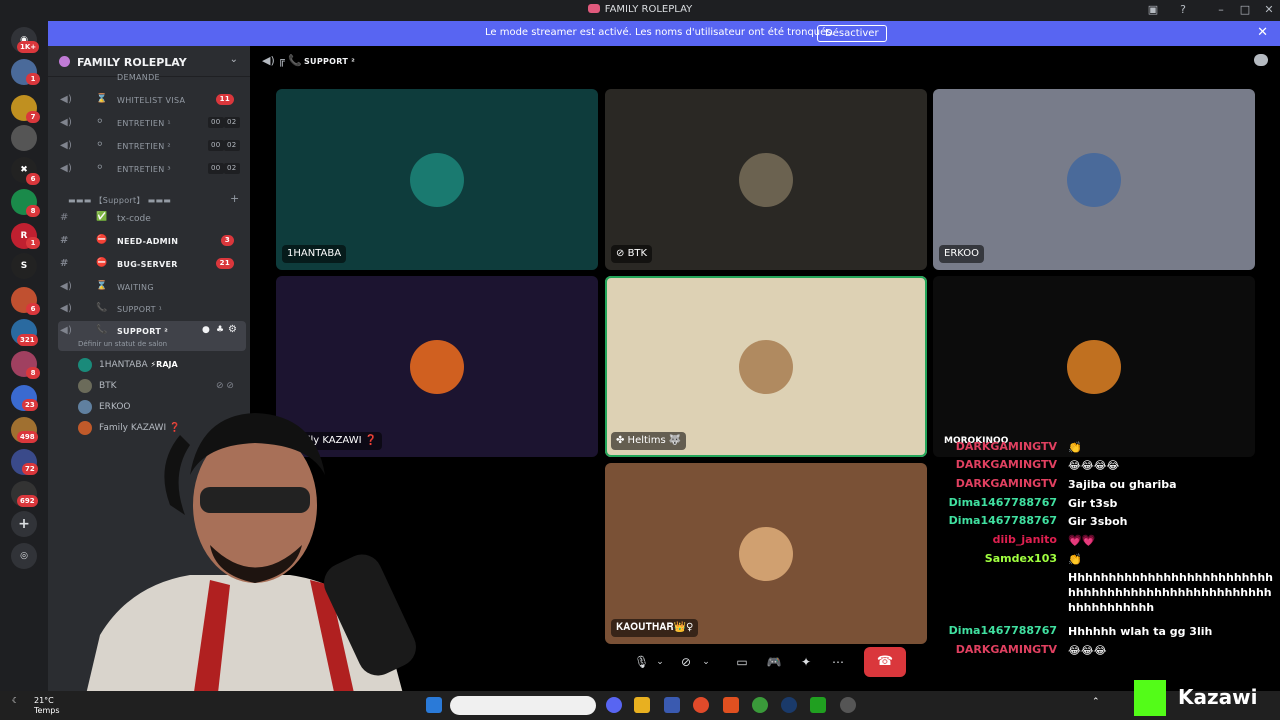 The height and width of the screenshot is (720, 1280). I want to click on text-channel-bug-server: # ⛔ BUG-SERVER 21, so click(152, 264).